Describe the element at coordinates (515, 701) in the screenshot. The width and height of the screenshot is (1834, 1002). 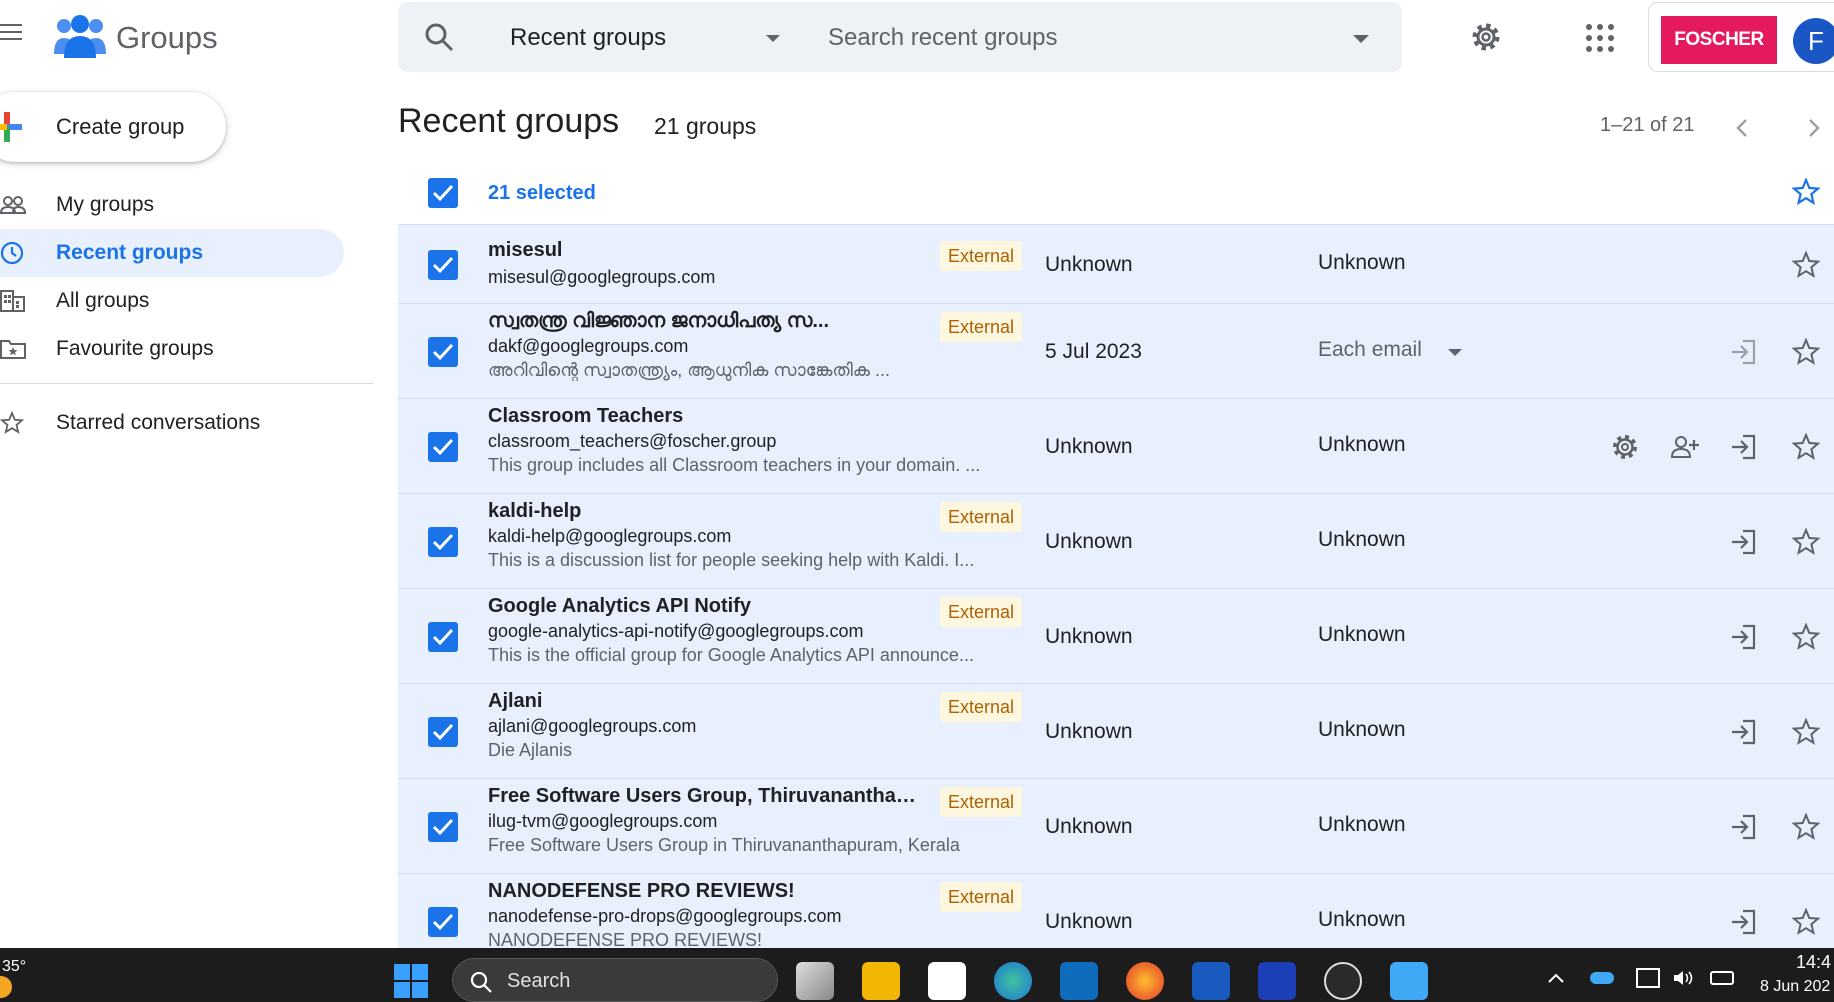
I see `group-name: Ajlani` at that location.